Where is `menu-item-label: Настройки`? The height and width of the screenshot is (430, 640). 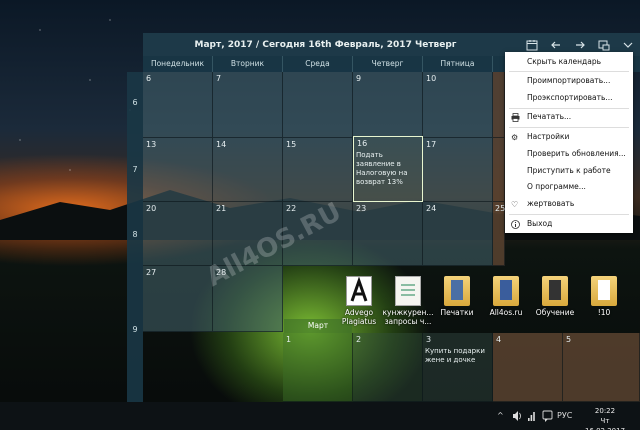 menu-item-label: Настройки is located at coordinates (548, 136).